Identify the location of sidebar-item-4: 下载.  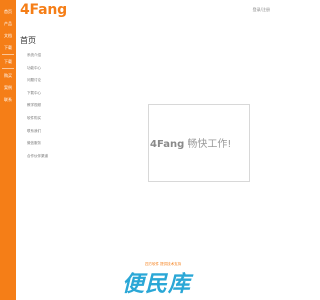
(8, 47).